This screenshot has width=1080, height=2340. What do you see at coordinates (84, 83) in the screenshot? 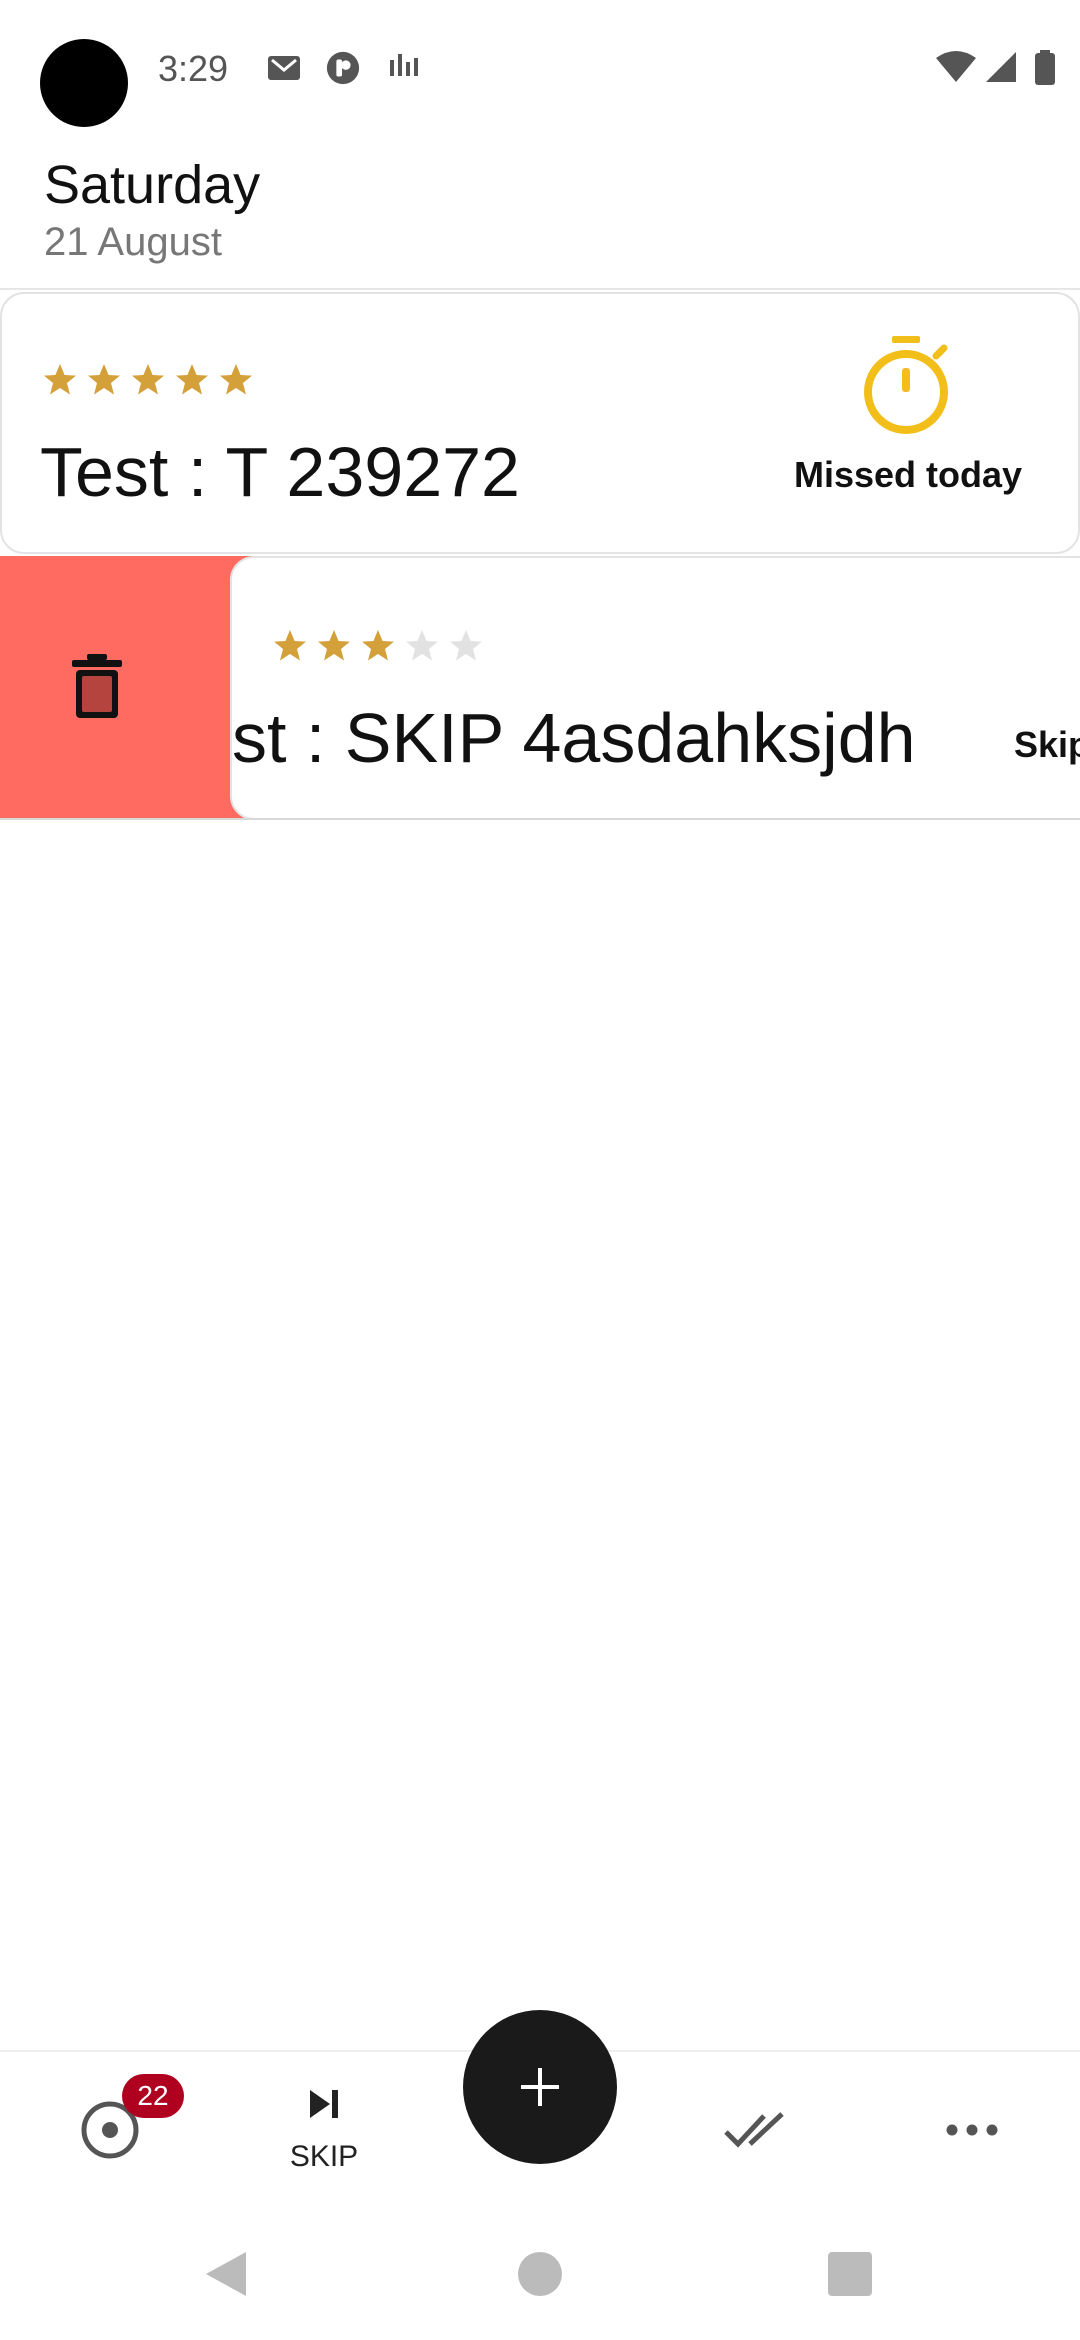
I see `avatar` at bounding box center [84, 83].